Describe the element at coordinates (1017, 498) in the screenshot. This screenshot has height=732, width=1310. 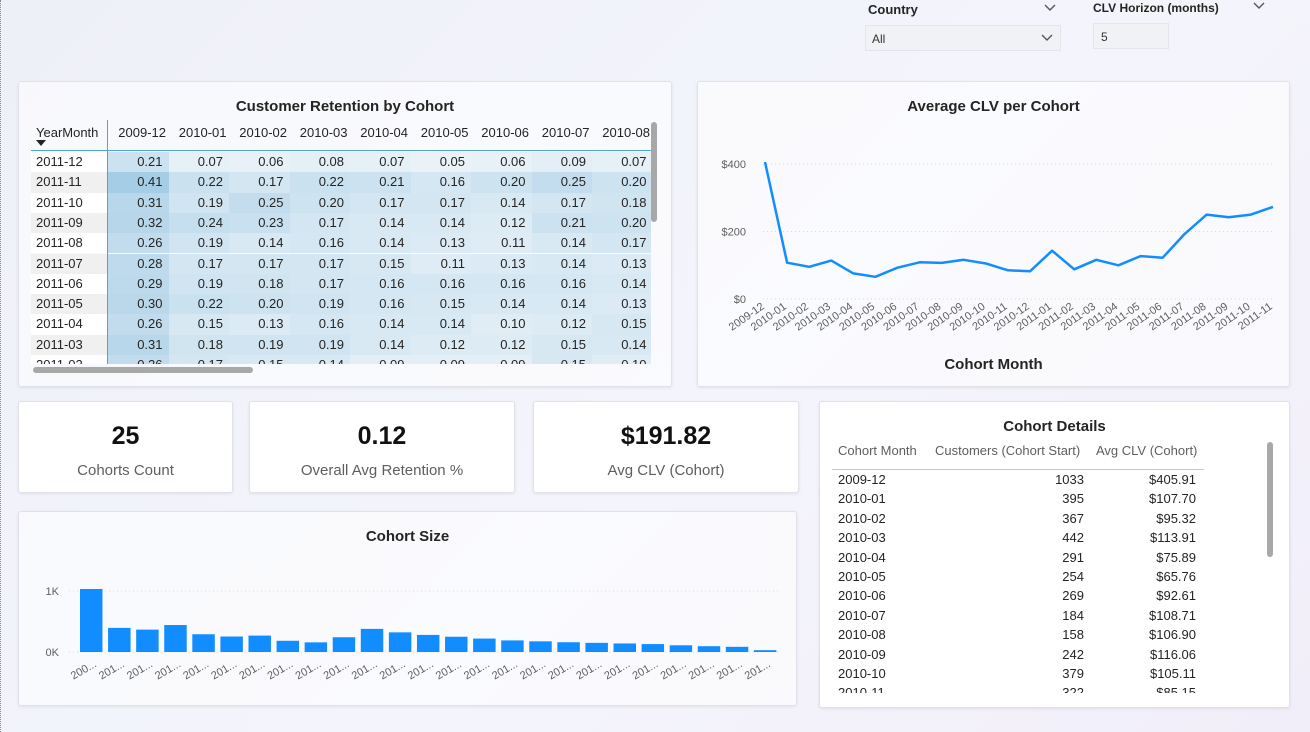
I see `table-row: 2010-01 395 $107.70` at that location.